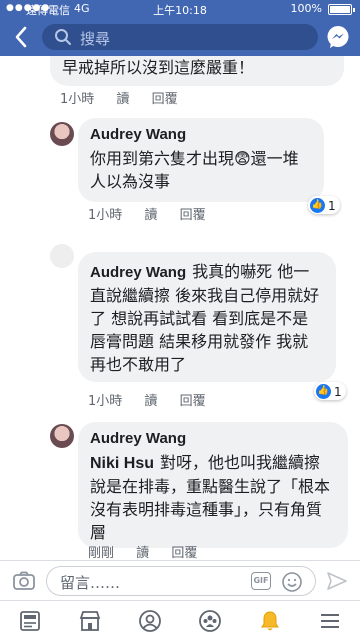 This screenshot has width=360, height=640. I want to click on comment-bubble: 早戒掉所以沒到這麼嚴重！, so click(197, 71).